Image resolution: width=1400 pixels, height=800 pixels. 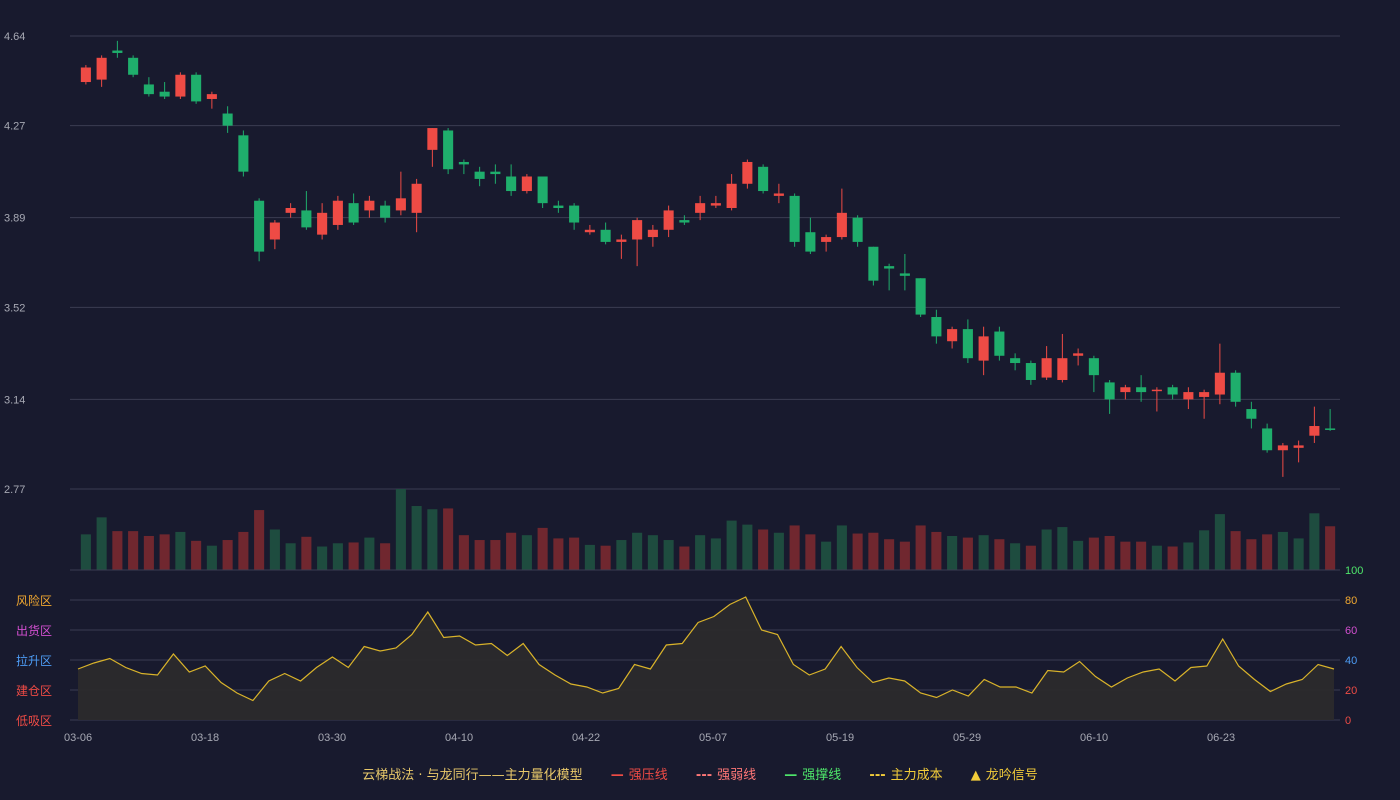 I want to click on legend-item-main-cost: --- 主力成本, so click(x=905, y=773).